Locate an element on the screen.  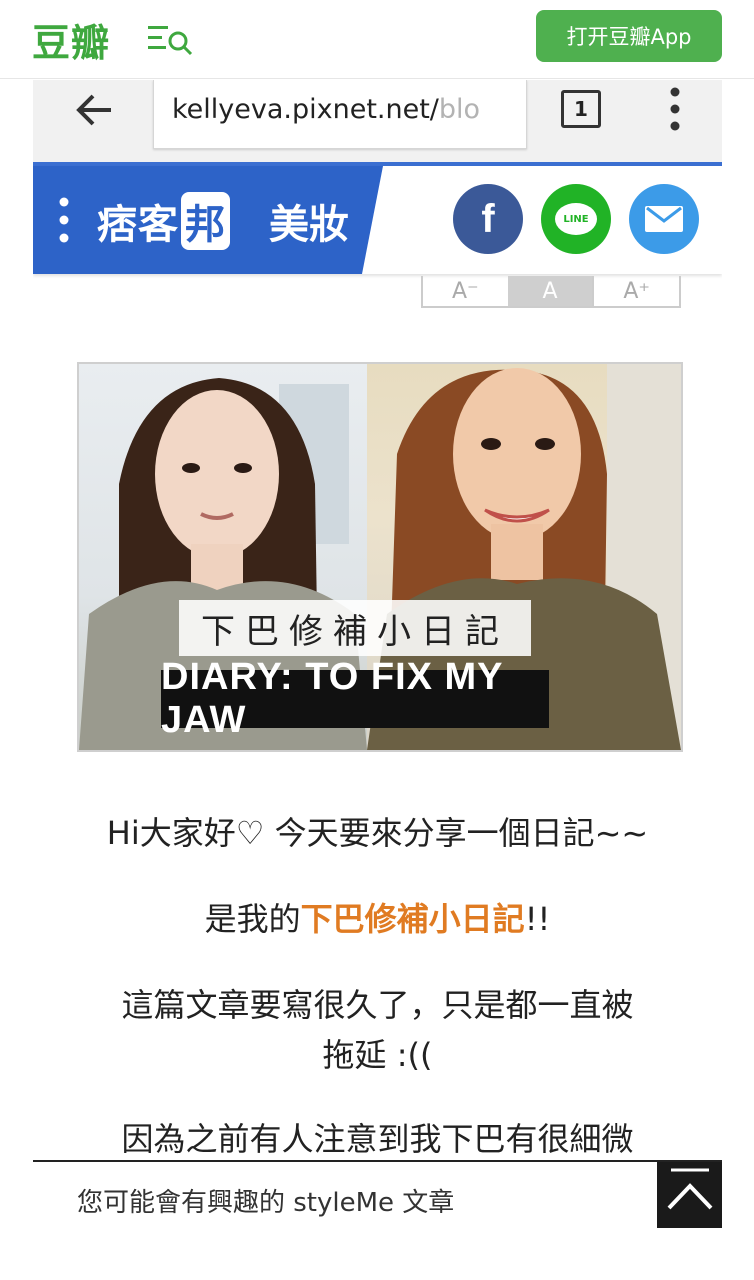
open-douban-app-button: 打开豆瓣App is located at coordinates (629, 36).